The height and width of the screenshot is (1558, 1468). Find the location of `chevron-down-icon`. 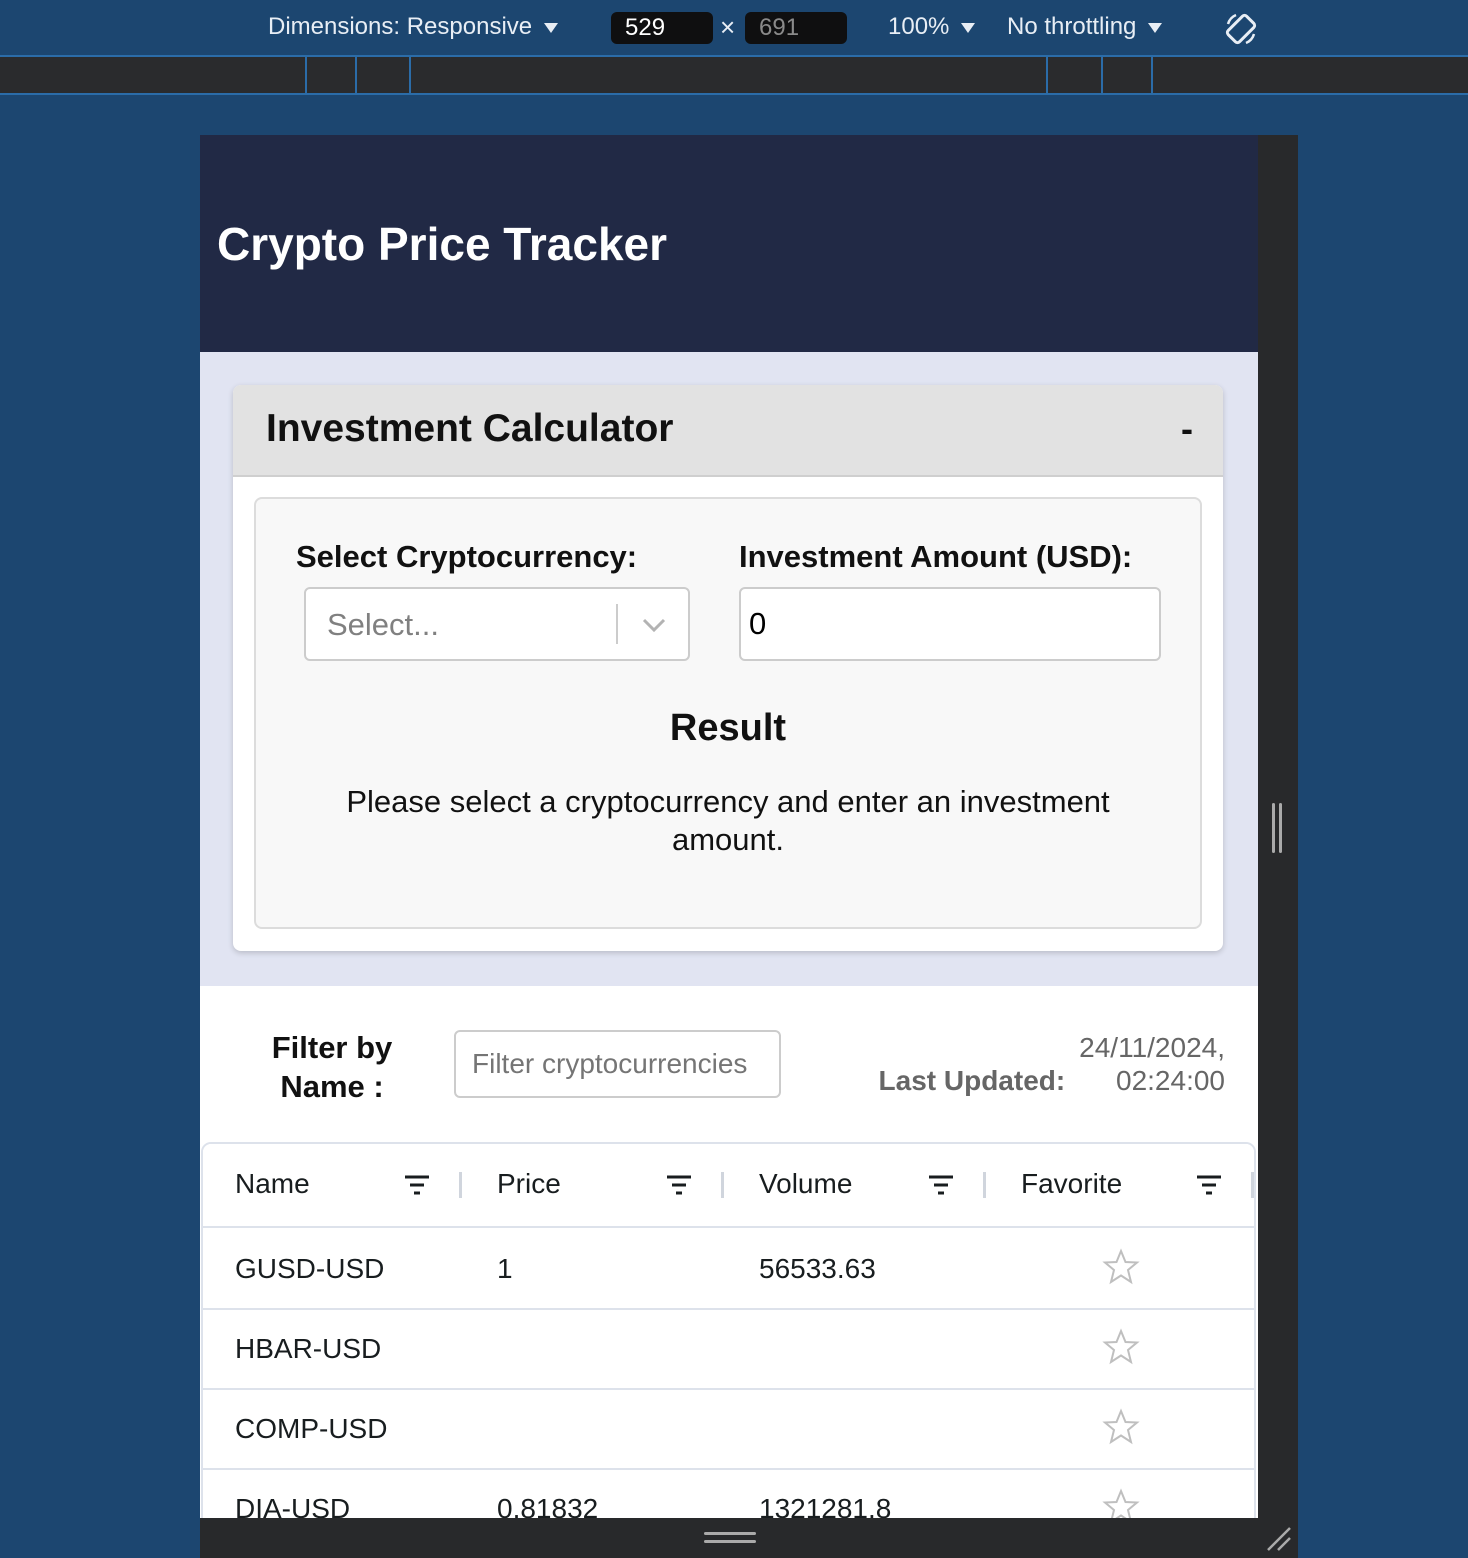

chevron-down-icon is located at coordinates (654, 625).